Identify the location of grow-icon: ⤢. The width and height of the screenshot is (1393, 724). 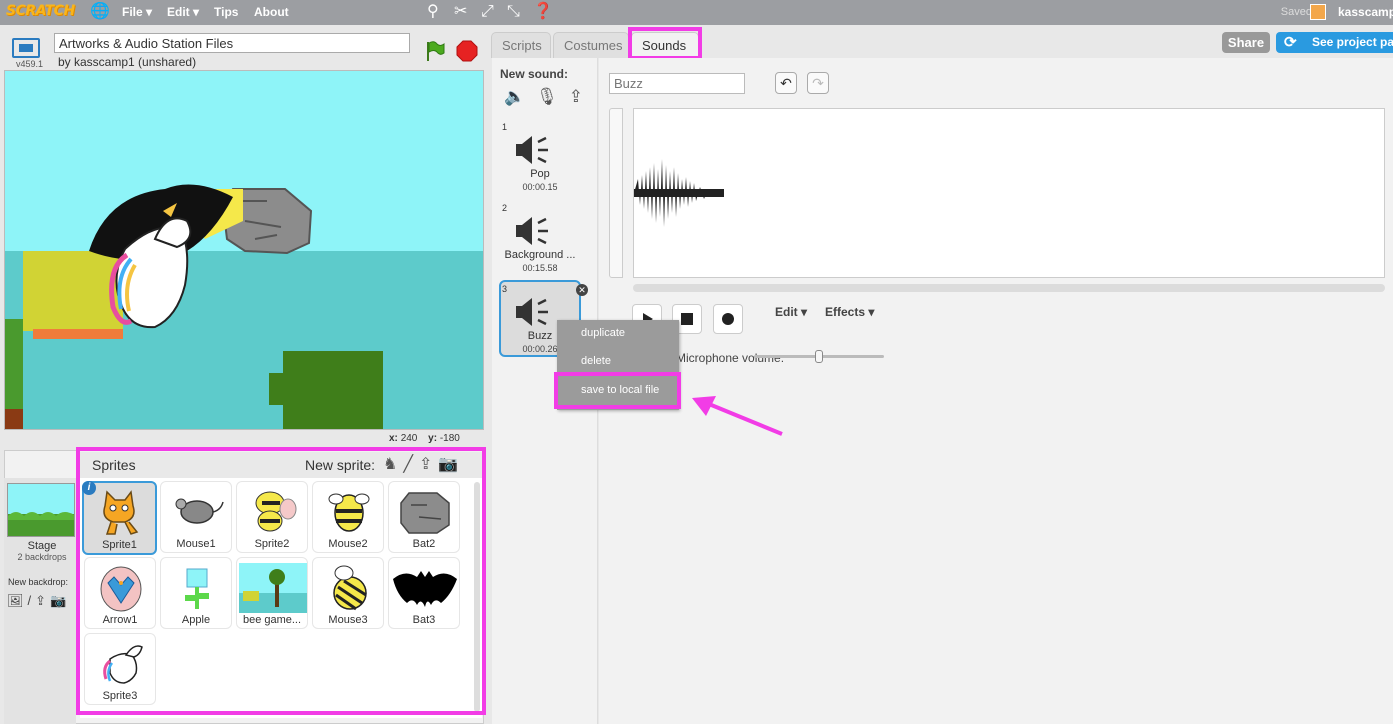
(487, 12).